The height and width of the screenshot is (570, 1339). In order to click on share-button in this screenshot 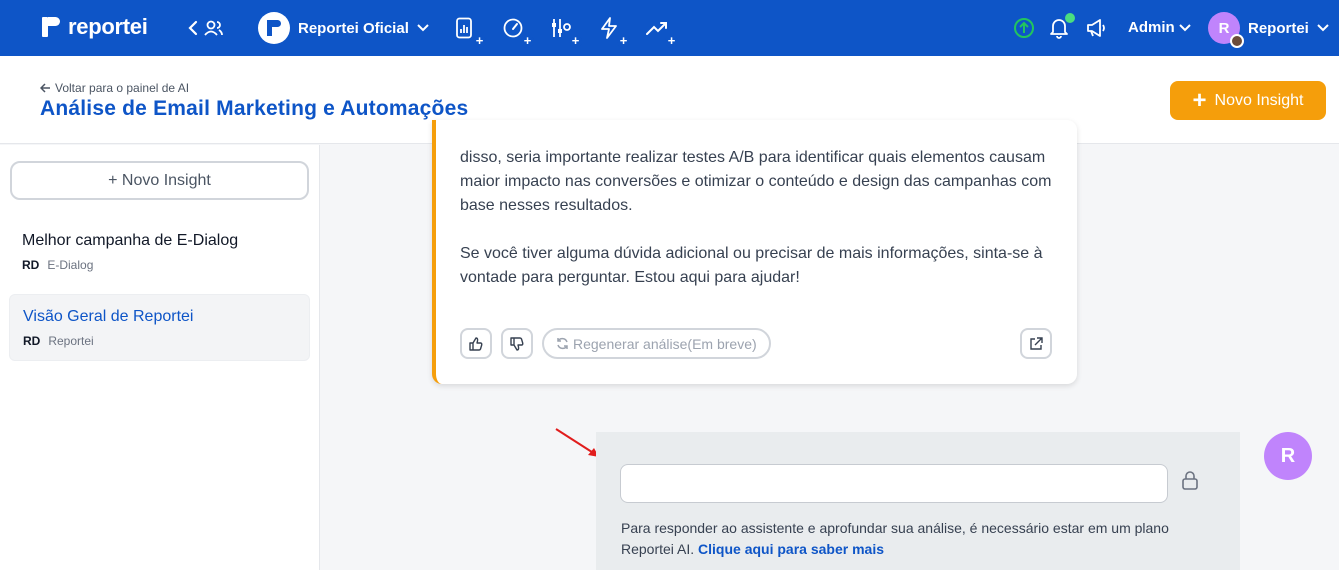, I will do `click(1036, 343)`.